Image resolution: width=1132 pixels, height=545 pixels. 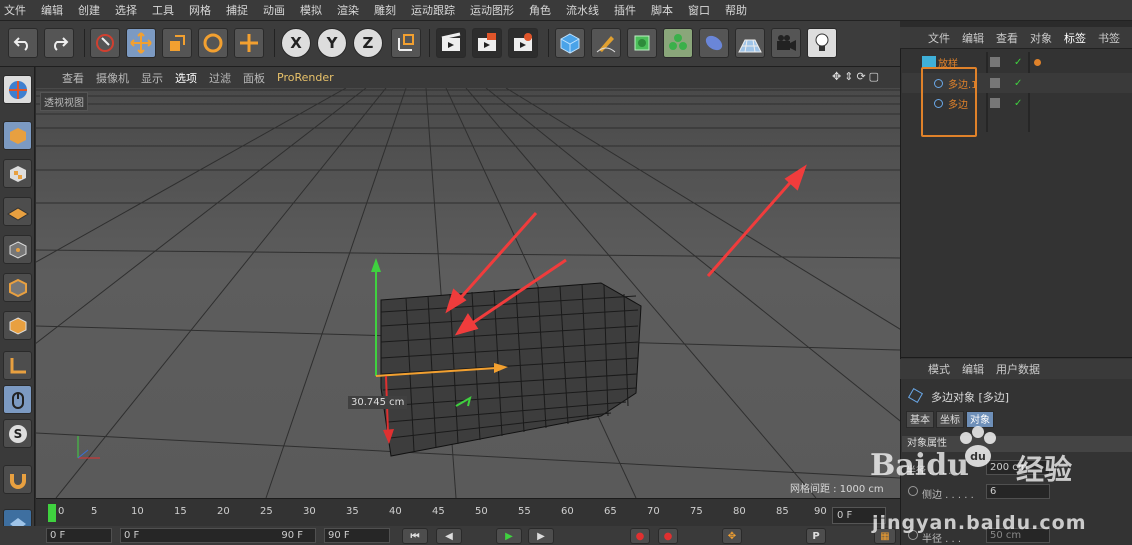 I want to click on model-mode-icon, so click(x=17, y=135).